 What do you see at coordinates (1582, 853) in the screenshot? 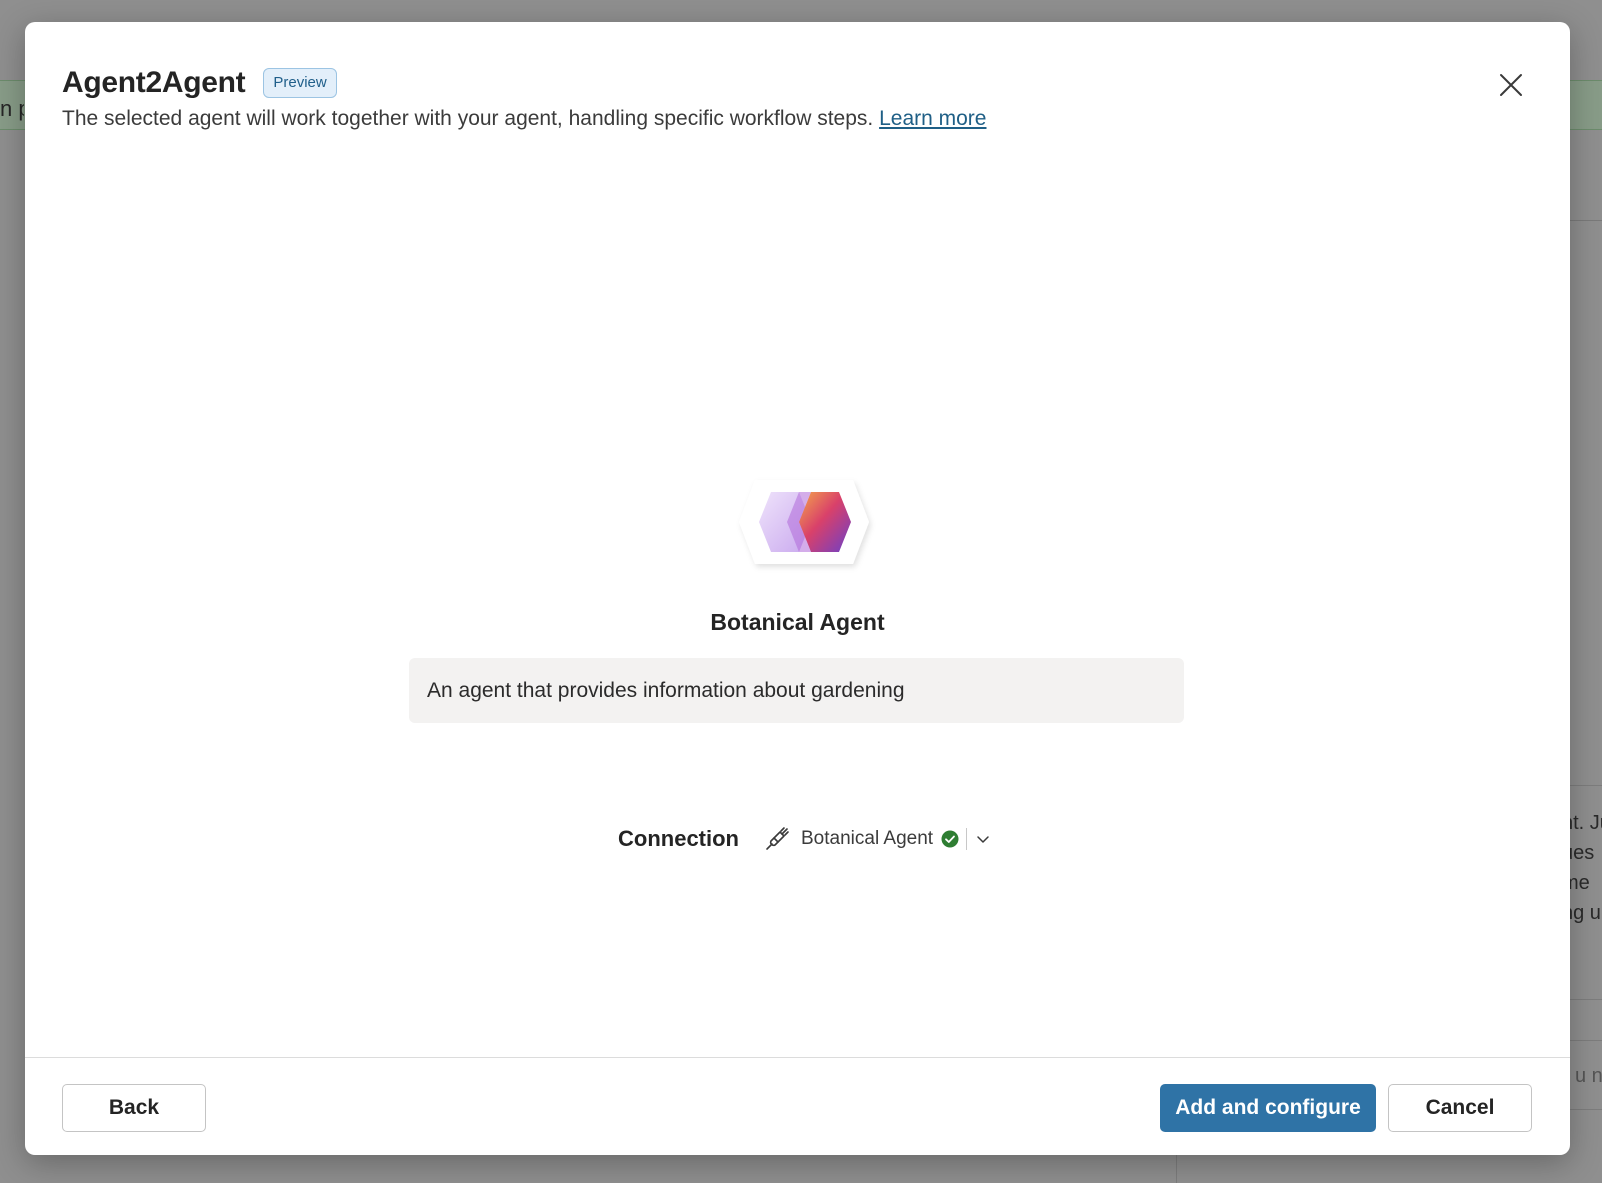
I see `background-chat-line: ues` at bounding box center [1582, 853].